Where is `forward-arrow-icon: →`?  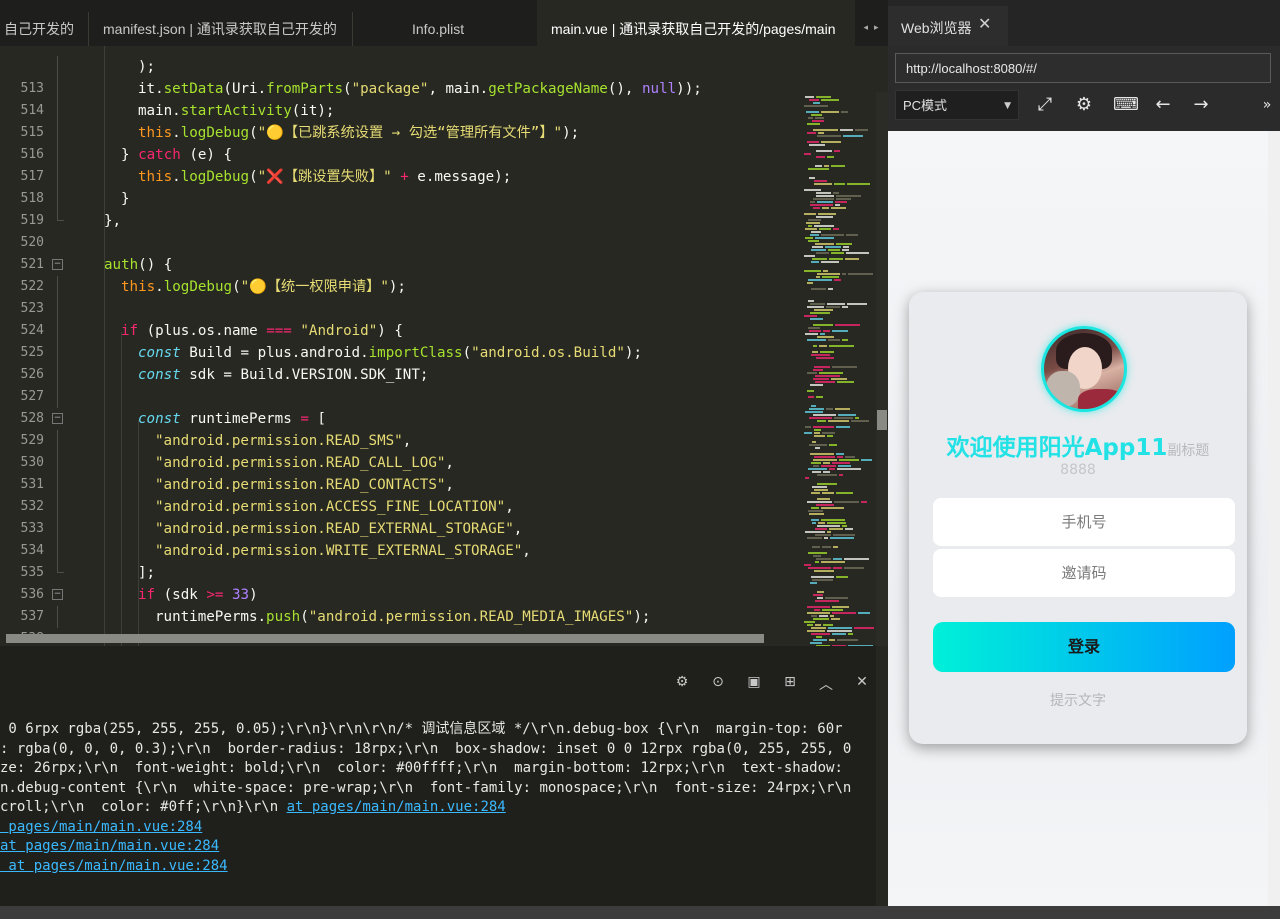
forward-arrow-icon: → is located at coordinates (1201, 105).